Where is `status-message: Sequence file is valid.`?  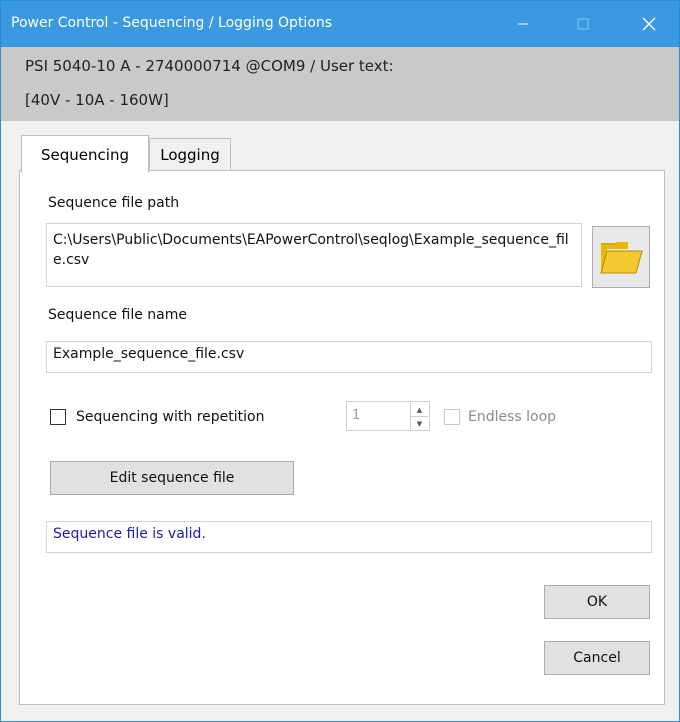
status-message: Sequence file is valid. is located at coordinates (349, 537).